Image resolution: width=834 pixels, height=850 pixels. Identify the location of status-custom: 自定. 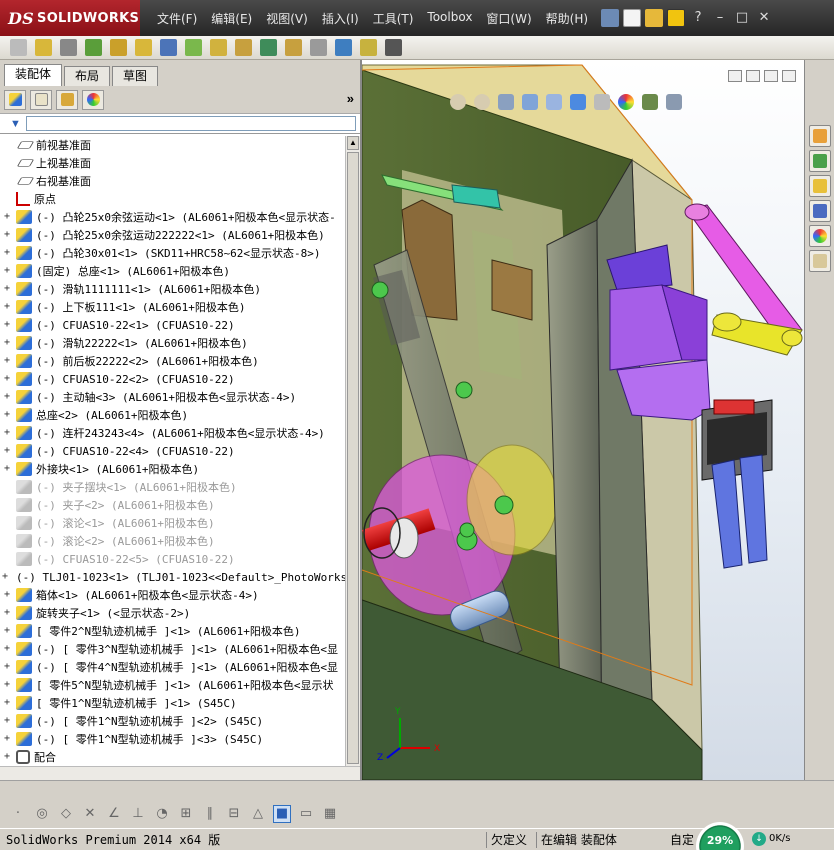
(682, 840).